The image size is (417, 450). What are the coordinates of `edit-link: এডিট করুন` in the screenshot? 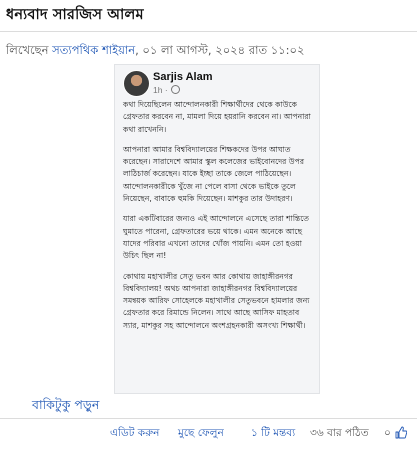 It's located at (134, 434).